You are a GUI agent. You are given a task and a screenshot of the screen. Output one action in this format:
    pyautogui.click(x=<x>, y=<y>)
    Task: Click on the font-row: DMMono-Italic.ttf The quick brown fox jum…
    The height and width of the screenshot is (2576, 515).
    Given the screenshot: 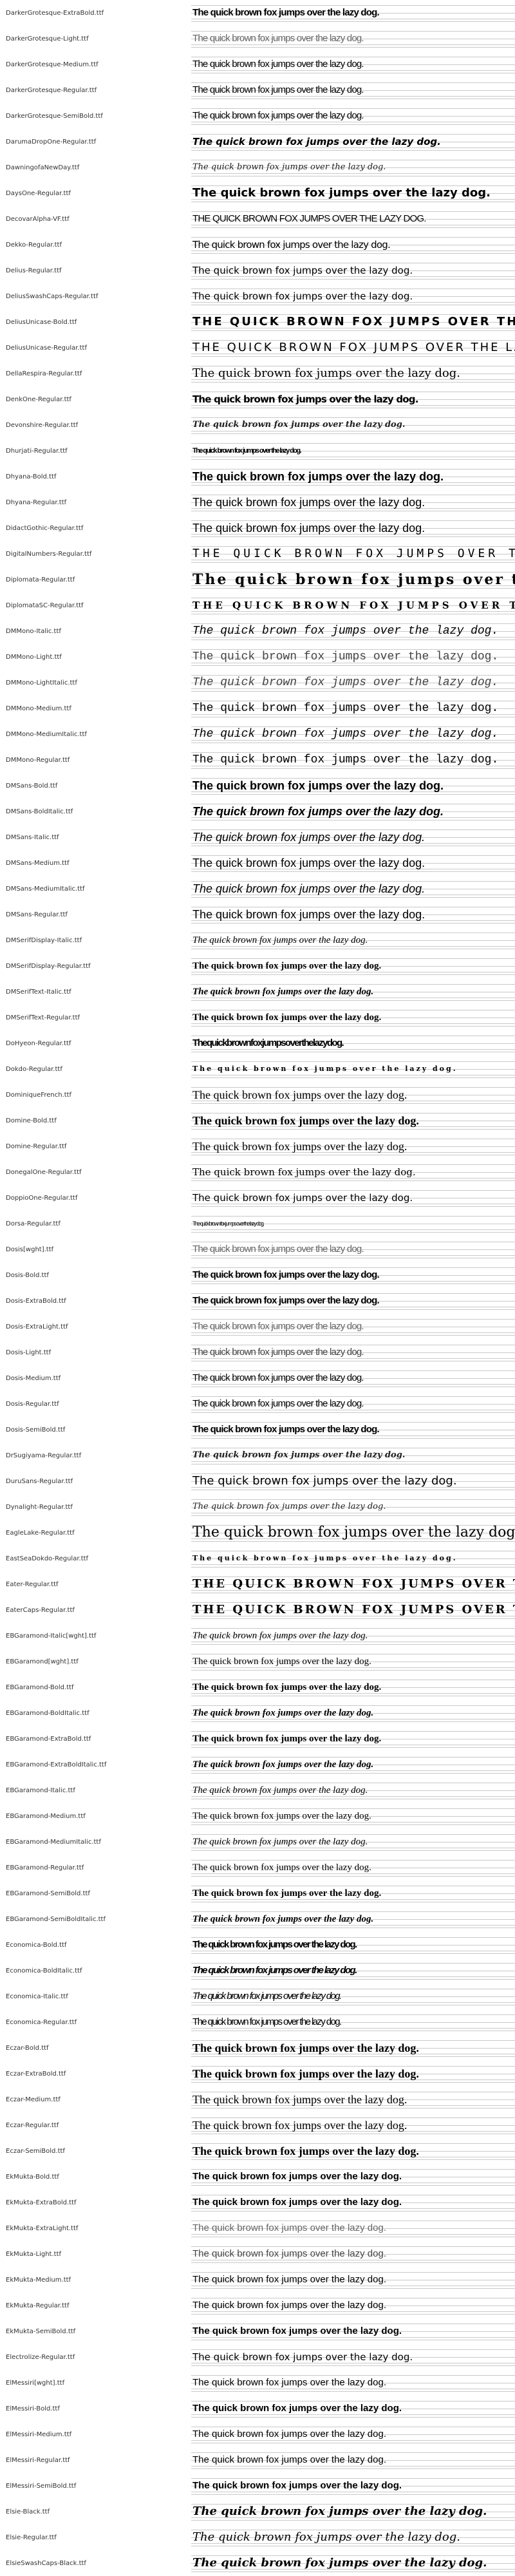 What is the action you would take?
    pyautogui.click(x=257, y=631)
    